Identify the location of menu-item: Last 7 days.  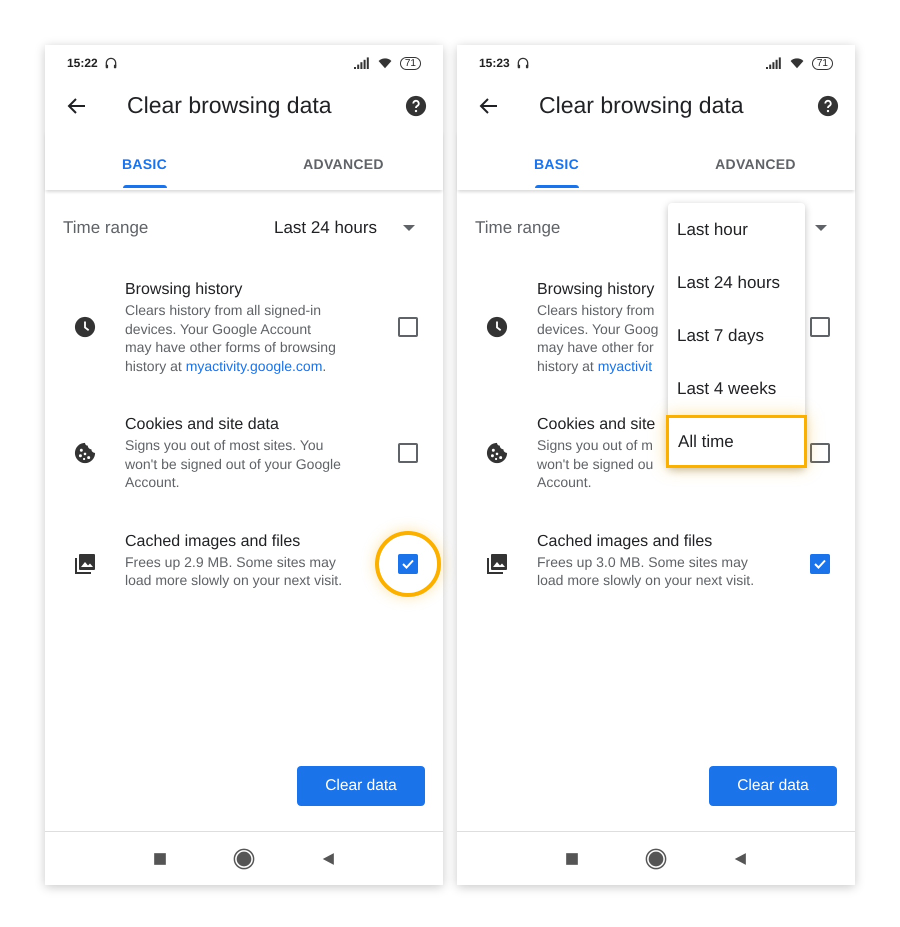
(736, 335).